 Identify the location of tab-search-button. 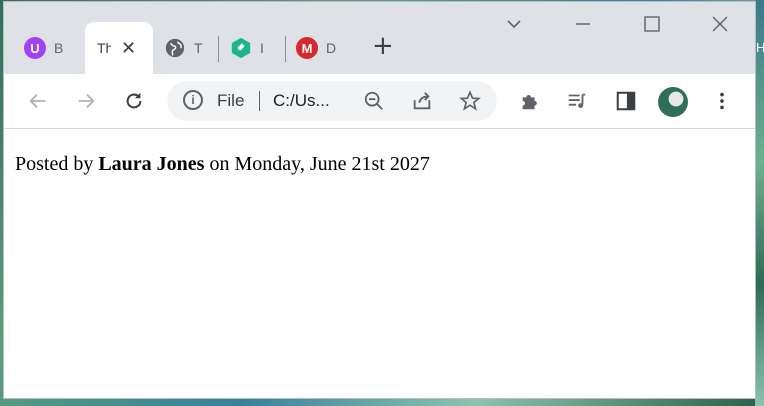
(514, 26).